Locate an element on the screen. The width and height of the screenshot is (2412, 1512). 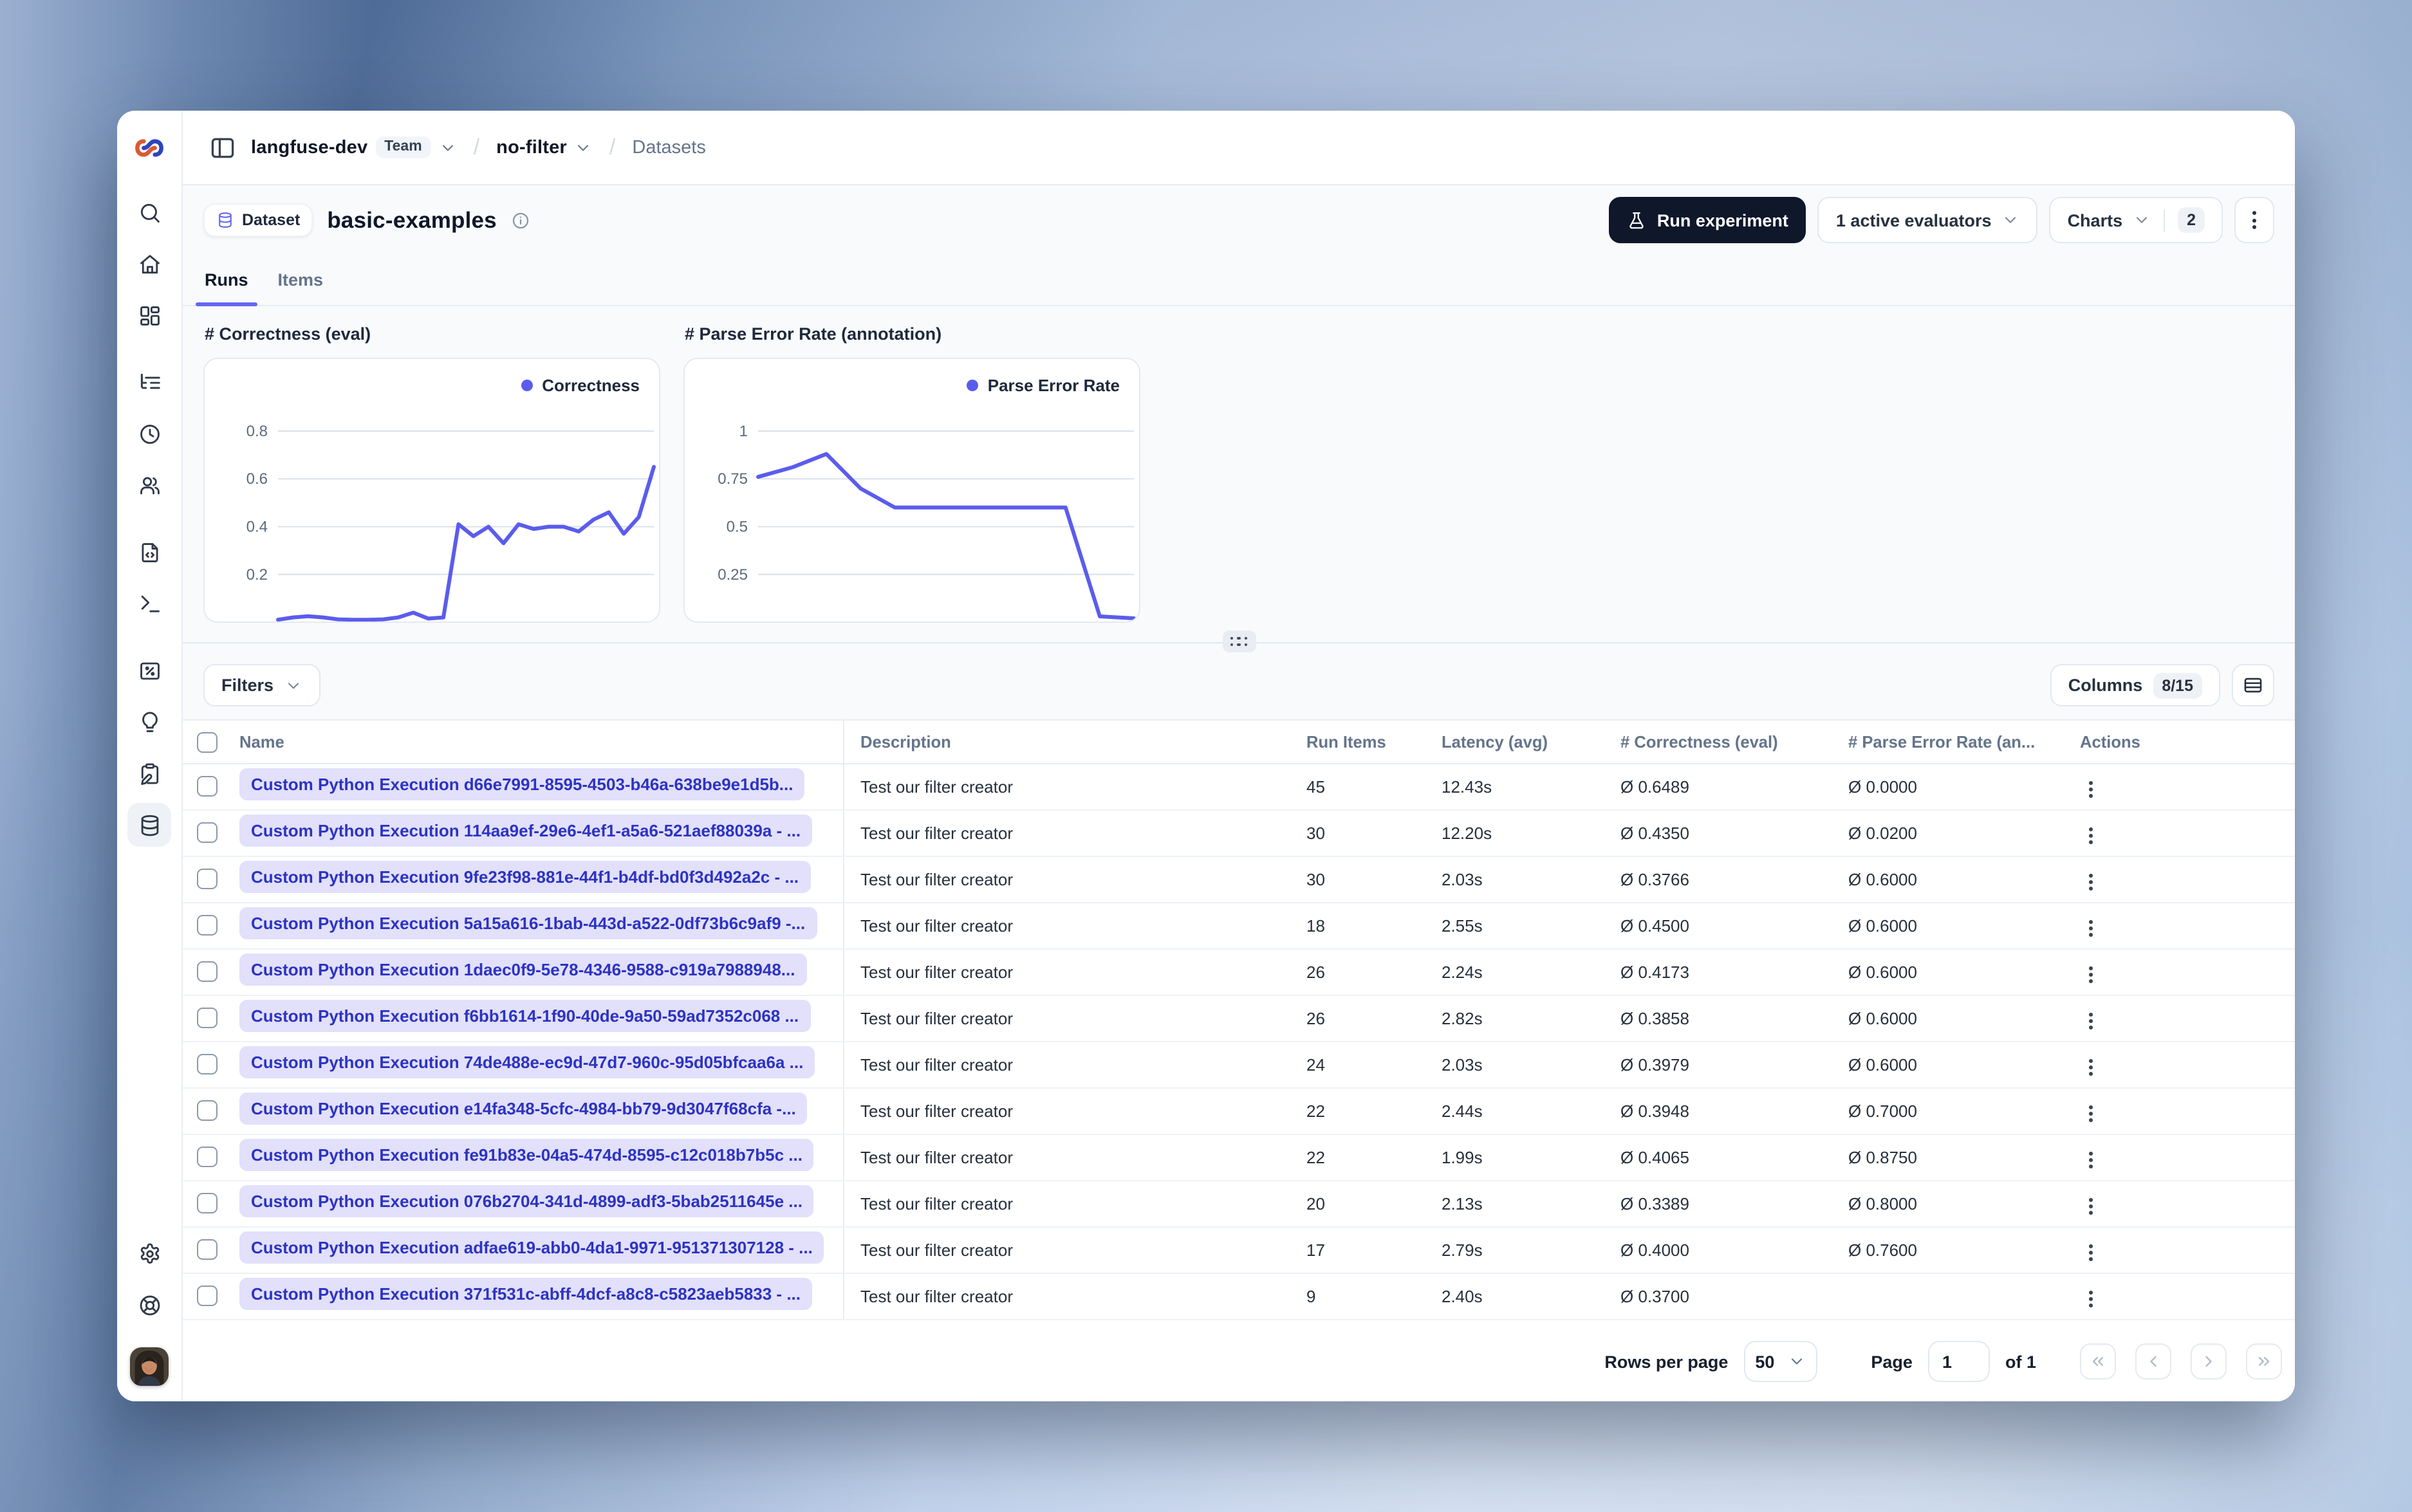
chart-title: # Correctness (eval) is located at coordinates (288, 334).